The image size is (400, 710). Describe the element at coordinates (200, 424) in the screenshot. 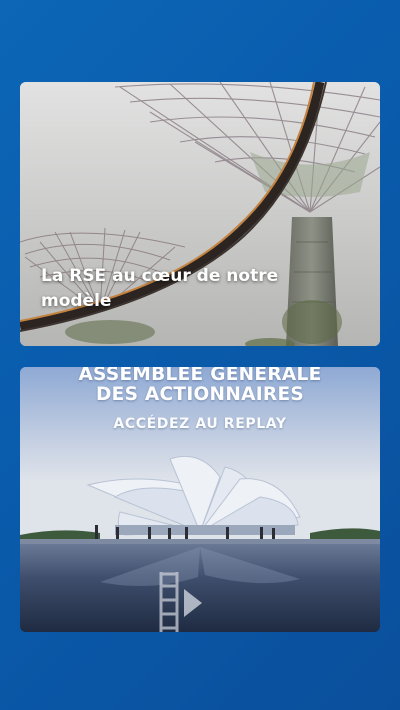

I see `ag-replay-link: ACCÉDEZ AU REPLAY` at that location.